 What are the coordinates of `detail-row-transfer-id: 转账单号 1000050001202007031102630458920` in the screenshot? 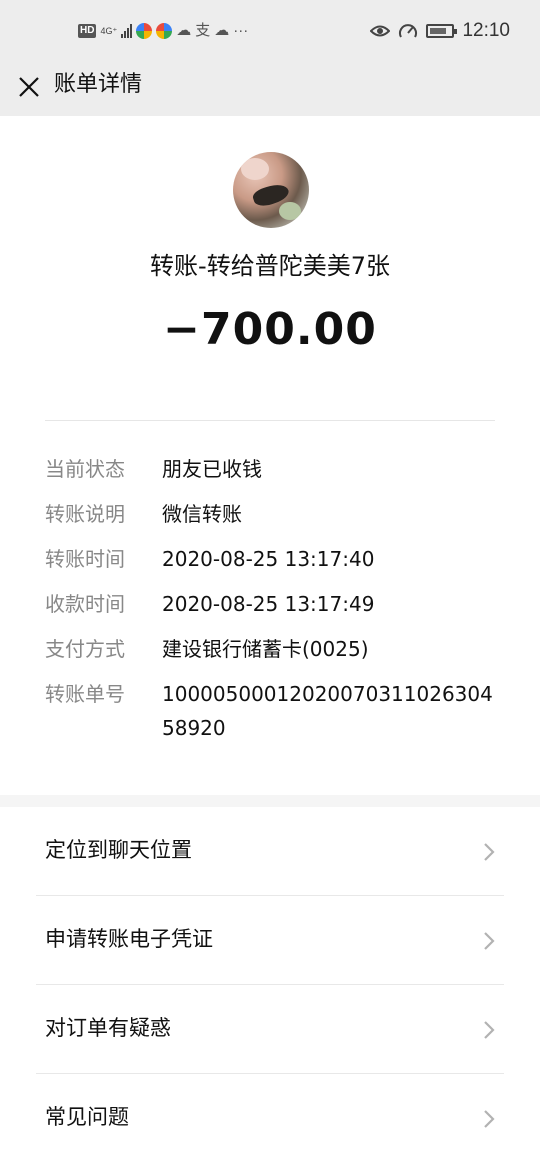 It's located at (270, 711).